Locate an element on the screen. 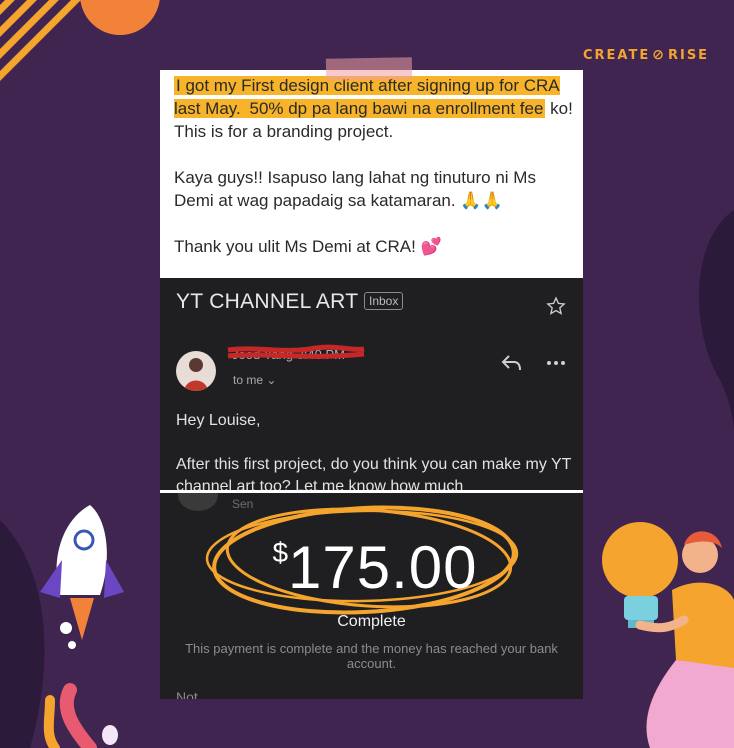 This screenshot has width=734, height=748. redaction-scribble is located at coordinates (296, 351).